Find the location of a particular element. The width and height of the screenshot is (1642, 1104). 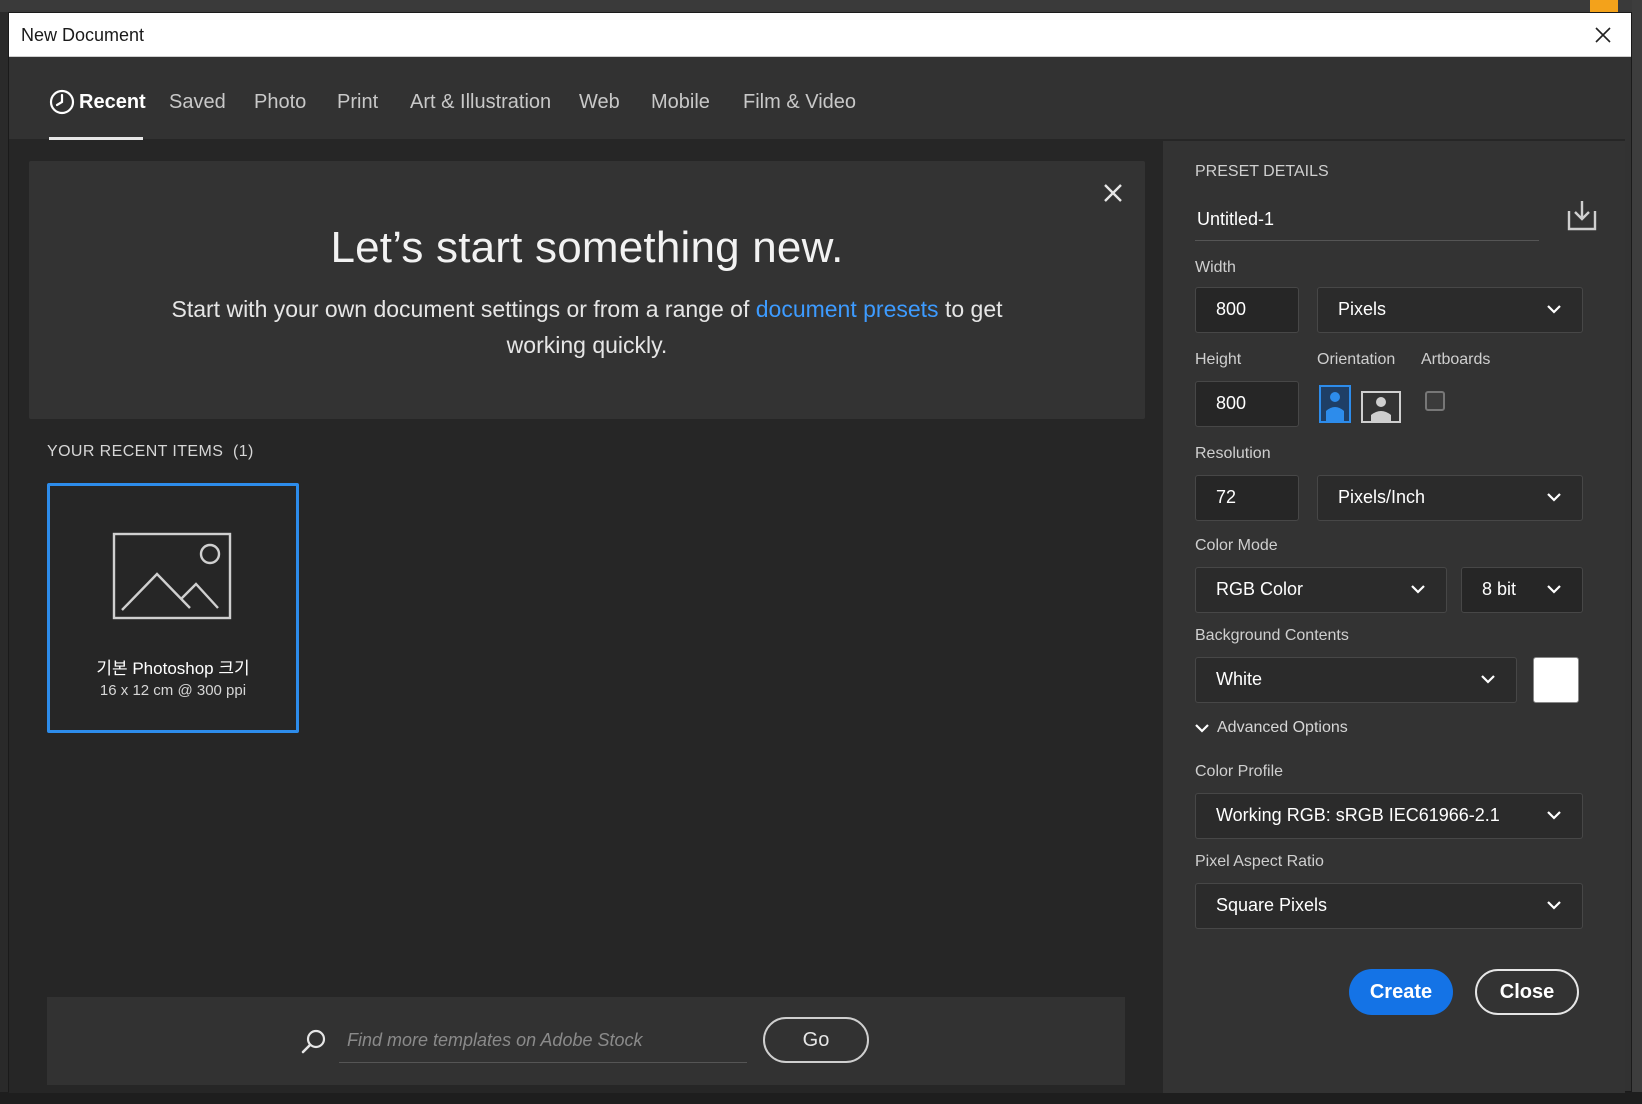

orientation-label: Orientation is located at coordinates (1356, 359).